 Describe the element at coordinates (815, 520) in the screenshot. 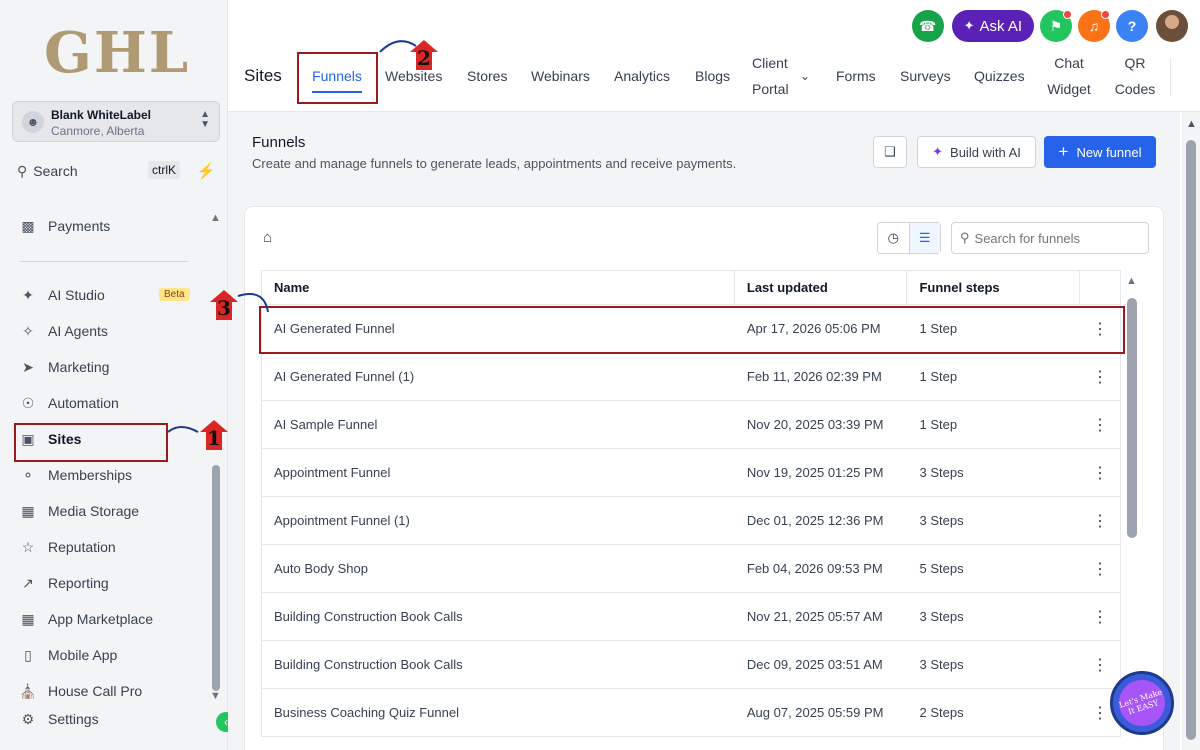

I see `funnel-updated: Dec 01, 2025 12:36 PM` at that location.